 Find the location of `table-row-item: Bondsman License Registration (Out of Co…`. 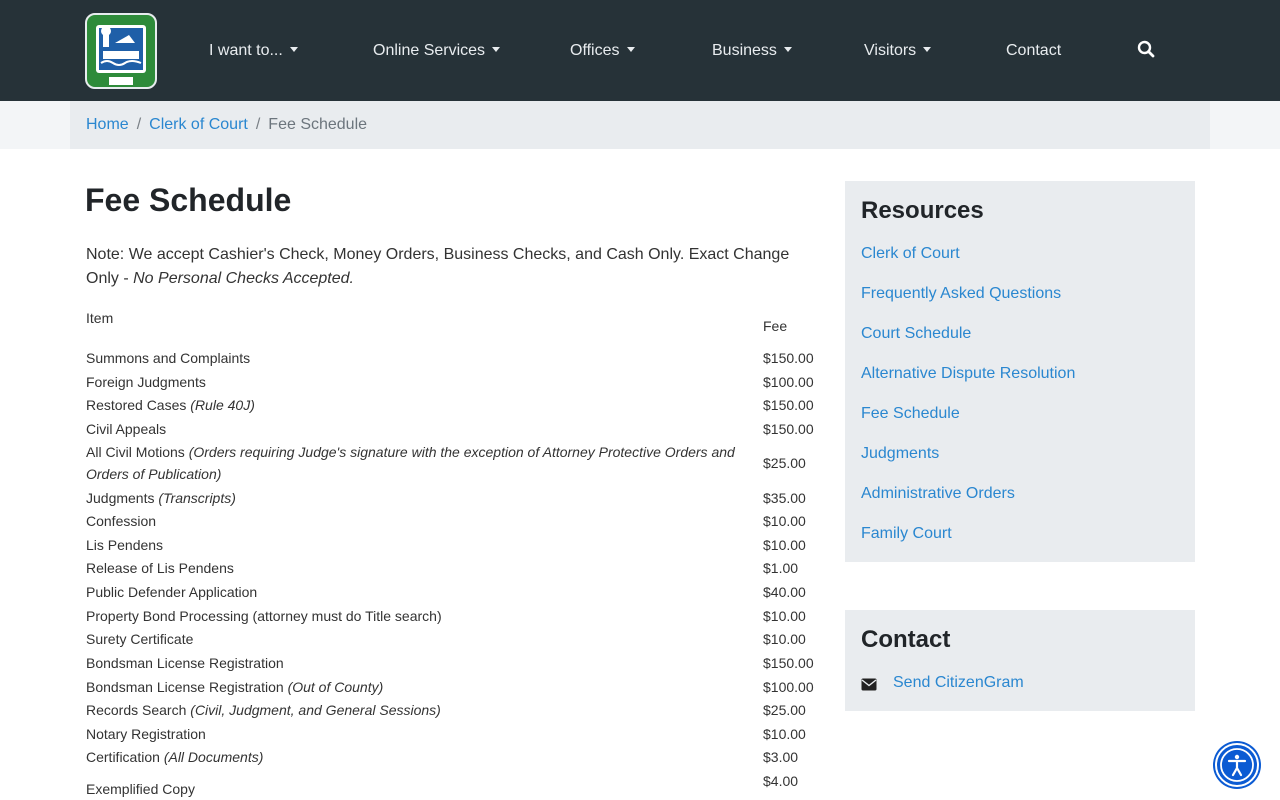

table-row-item: Bondsman License Registration (Out of Co… is located at coordinates (235, 687).